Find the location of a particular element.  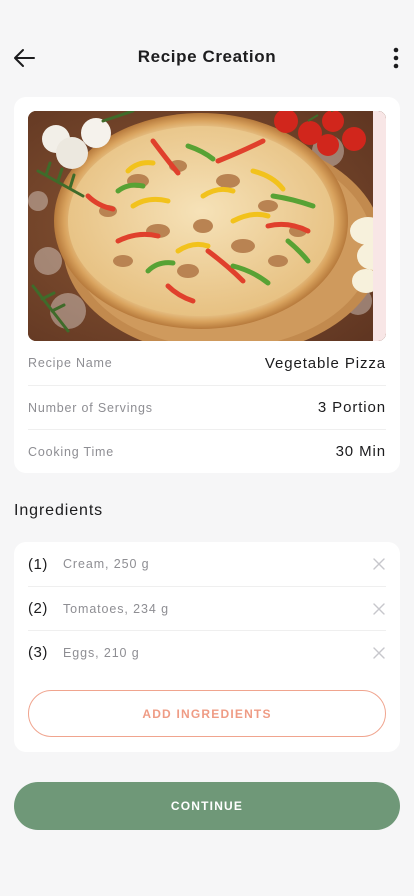

ingredient-text: Cream, 250 g is located at coordinates (106, 564).